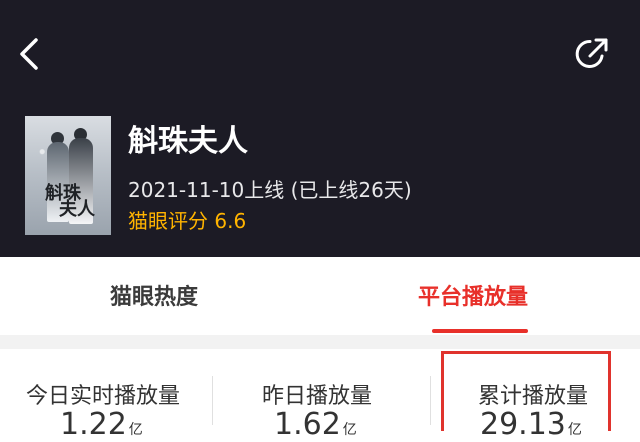 The image size is (640, 442). I want to click on tab-maoyan-heat: 猫眼热度, so click(154, 295).